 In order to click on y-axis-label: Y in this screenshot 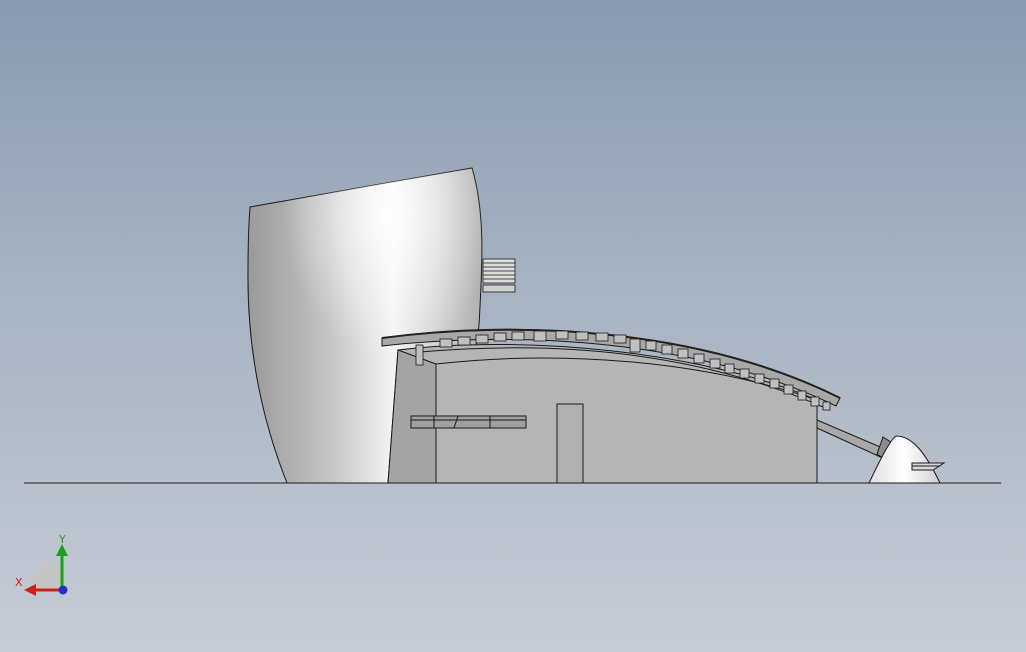, I will do `click(62, 539)`.